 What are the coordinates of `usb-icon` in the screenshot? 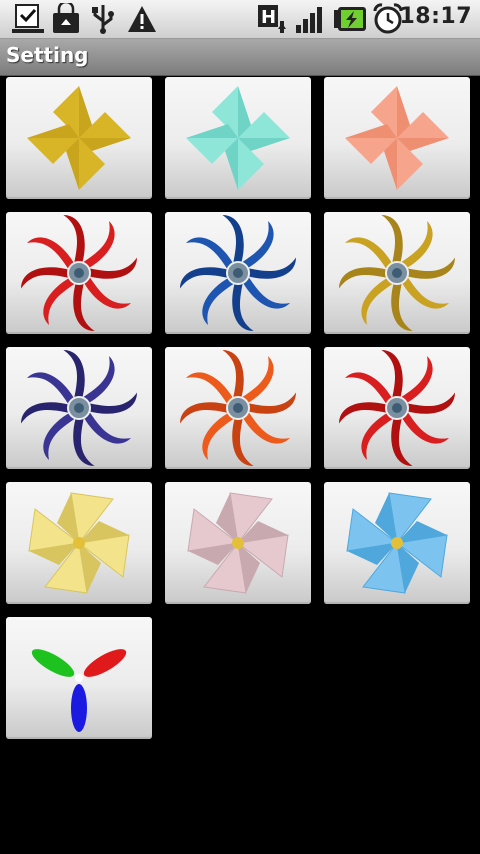 It's located at (103, 19).